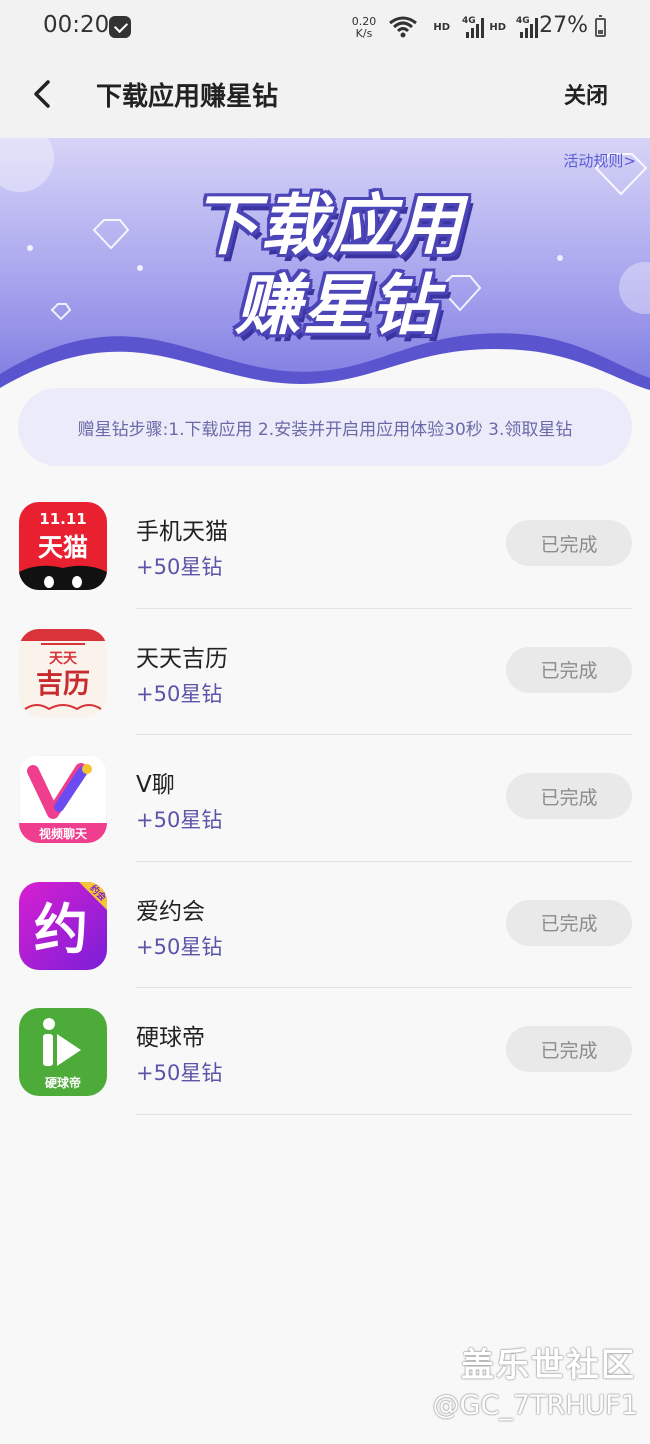 This screenshot has width=650, height=1444. What do you see at coordinates (535, 1405) in the screenshot?
I see `watermark-user: @GC_7TRHUF1` at bounding box center [535, 1405].